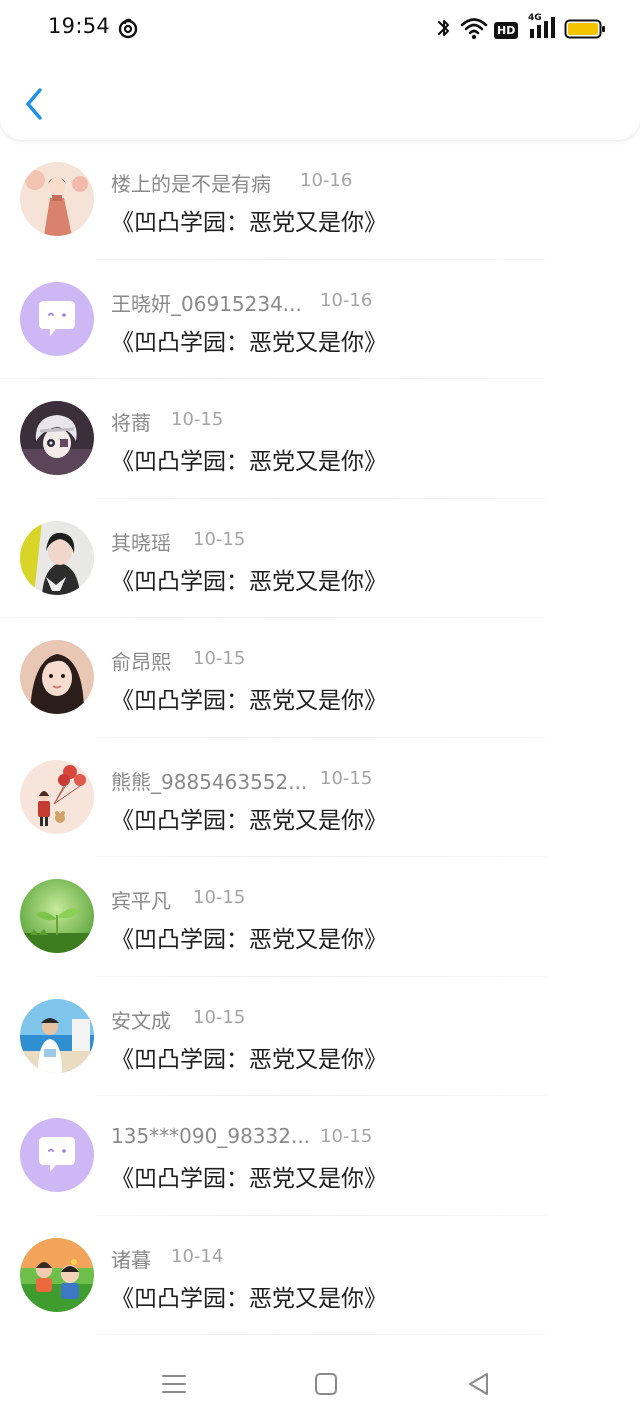 The image size is (640, 1422). Describe the element at coordinates (320, 439) in the screenshot. I see `list-item: 将蔏 10-15 《凹凸学园：恶党又是你》` at that location.